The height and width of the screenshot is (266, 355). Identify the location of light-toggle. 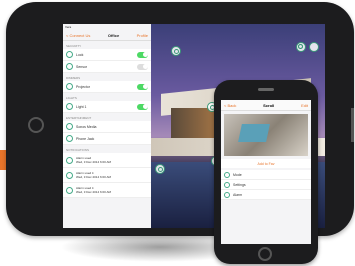
(142, 106).